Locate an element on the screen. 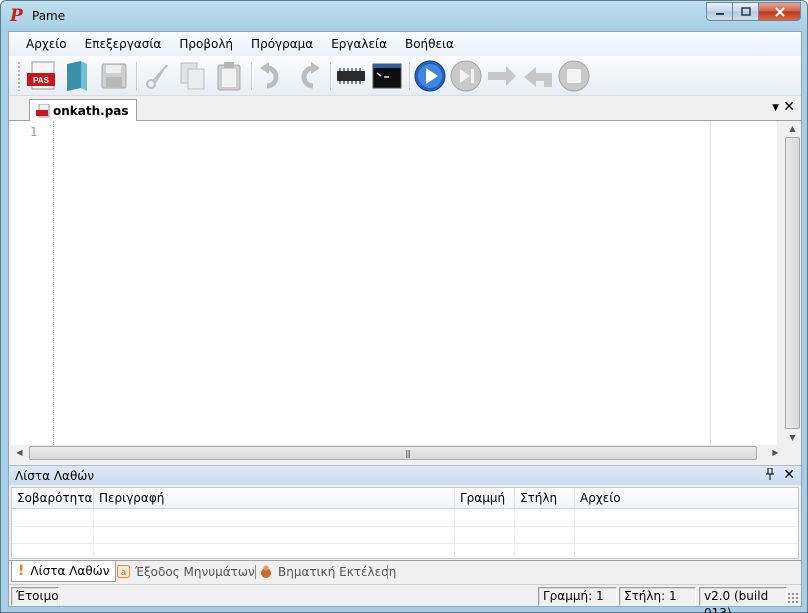 The width and height of the screenshot is (808, 613). svg-text: a is located at coordinates (123, 572).